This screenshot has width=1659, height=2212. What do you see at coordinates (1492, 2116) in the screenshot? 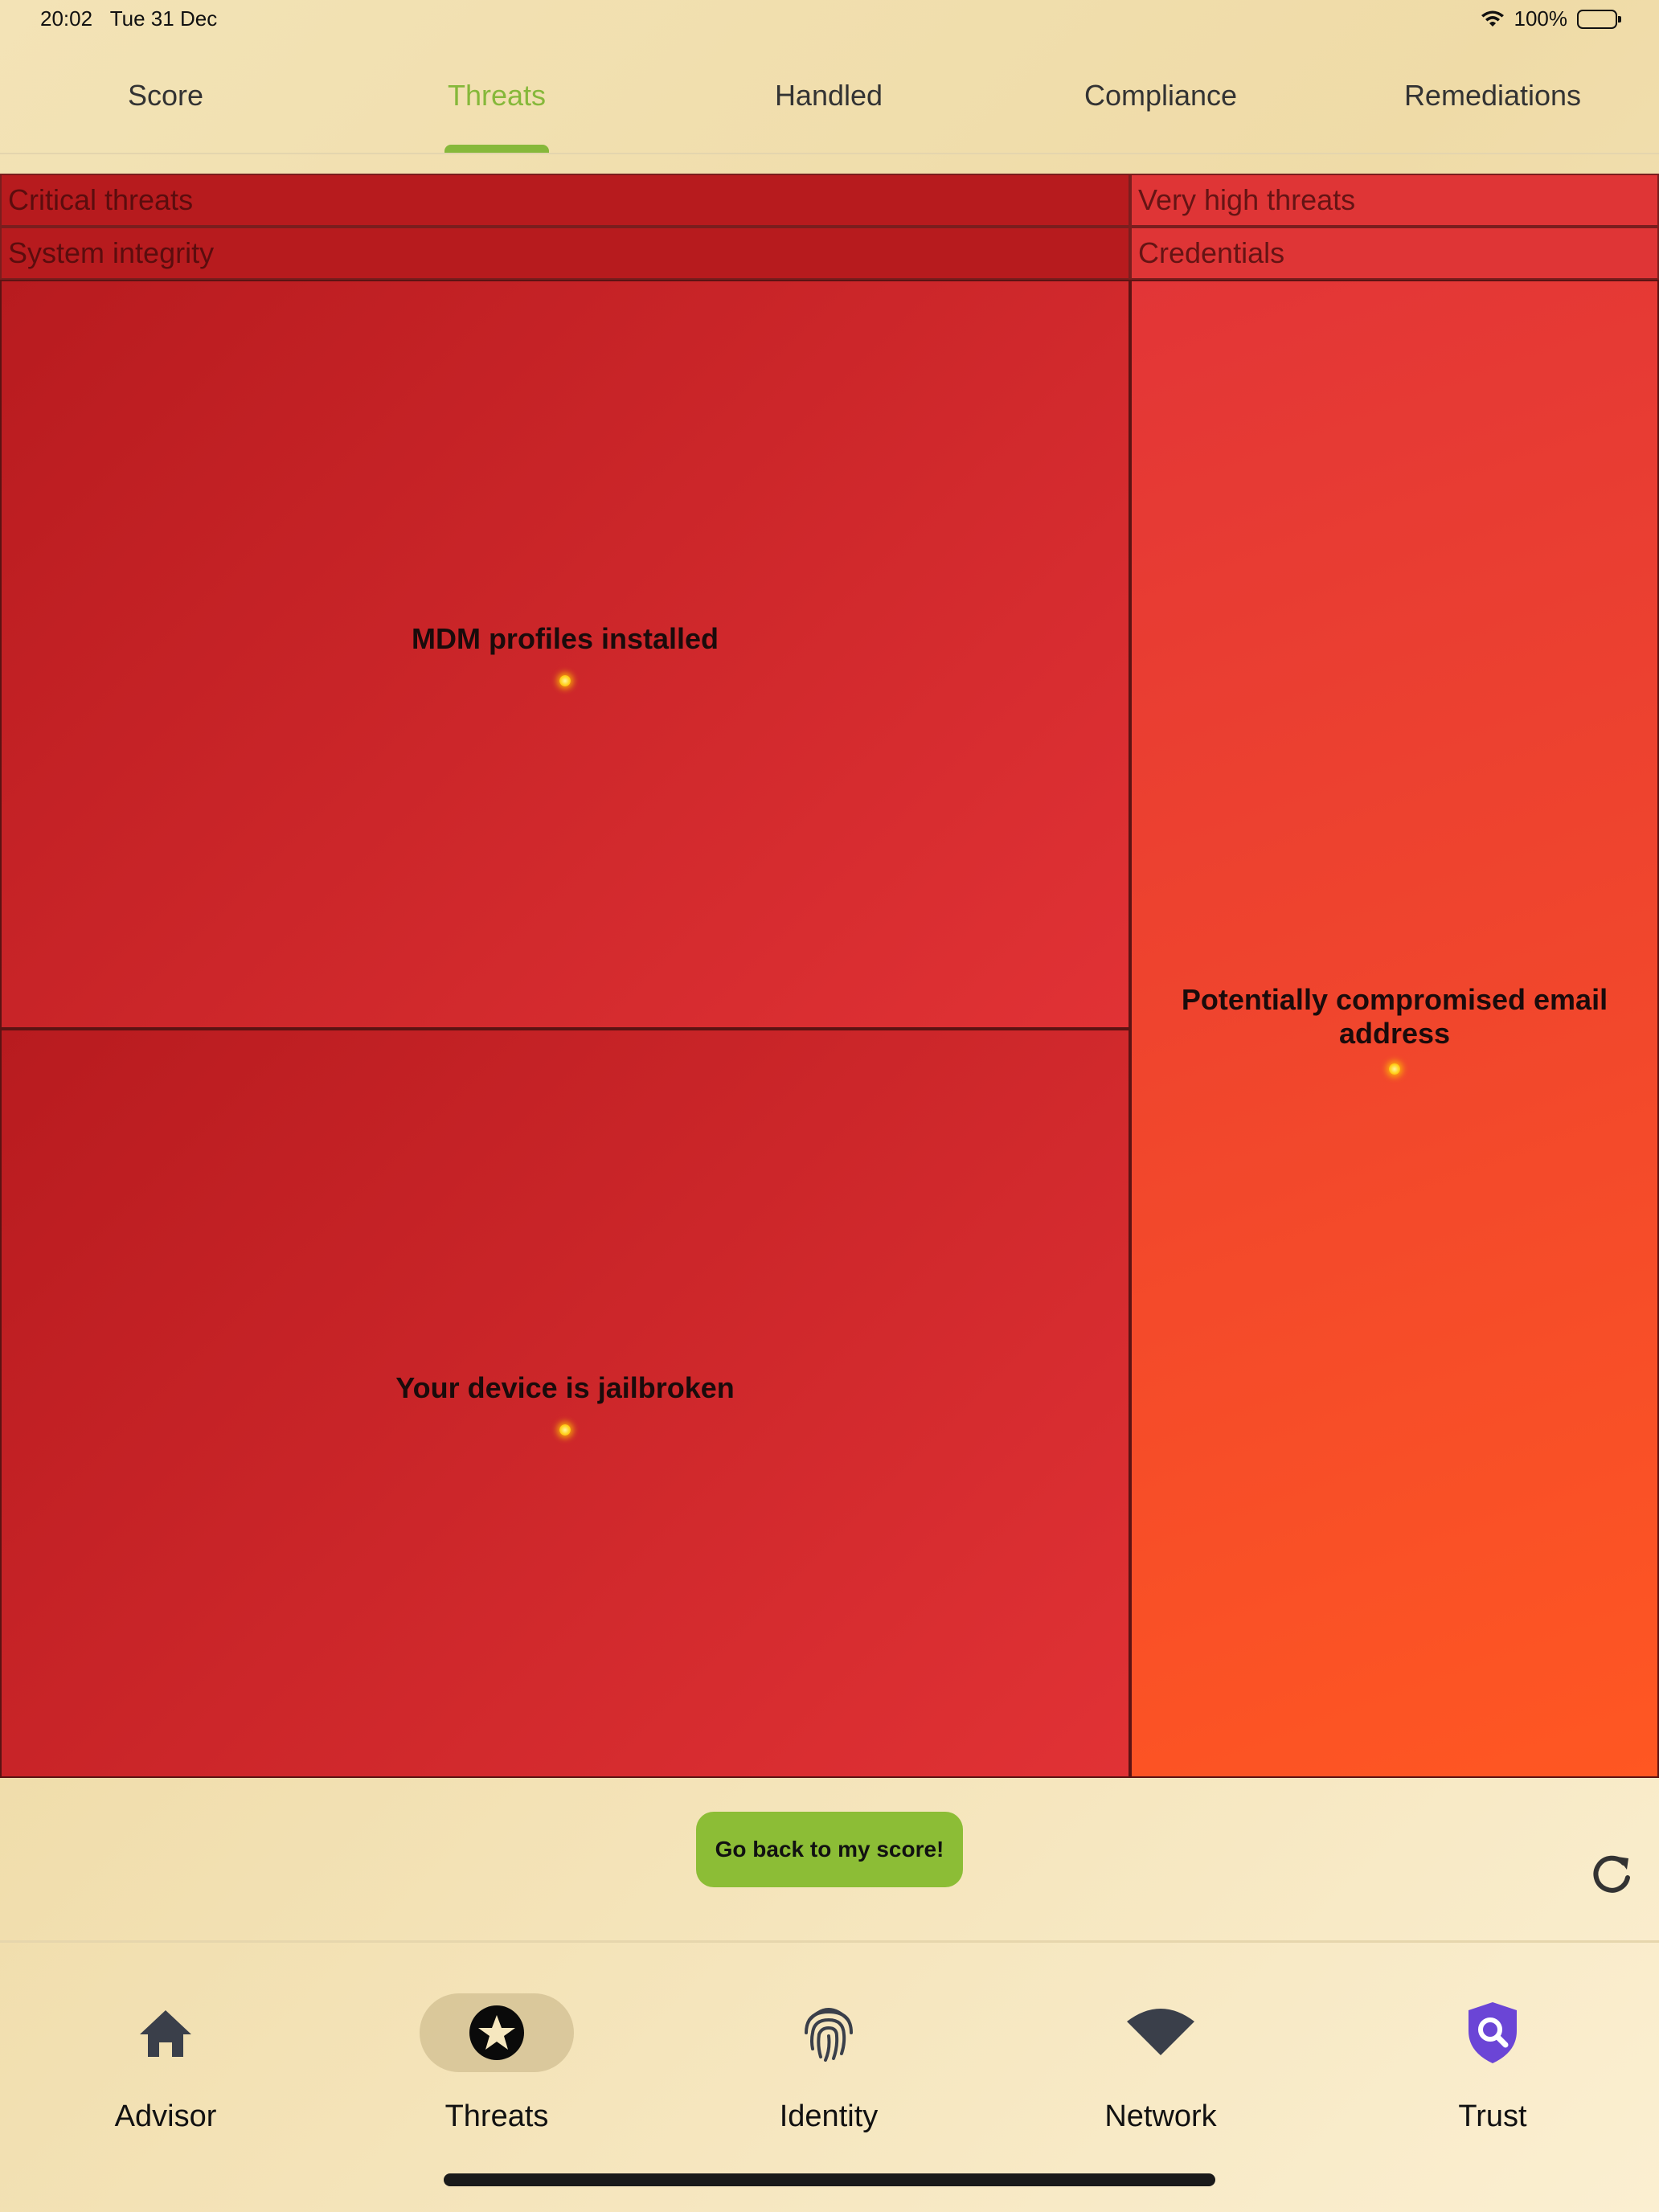
I see `nav-label: Trust` at bounding box center [1492, 2116].